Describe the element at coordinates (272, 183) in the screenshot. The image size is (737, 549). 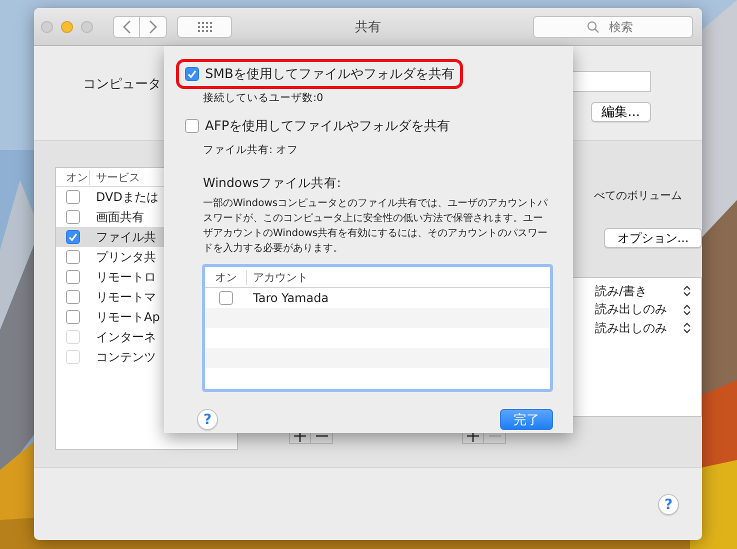
I see `section-heading: Windowsファイル共有:` at that location.